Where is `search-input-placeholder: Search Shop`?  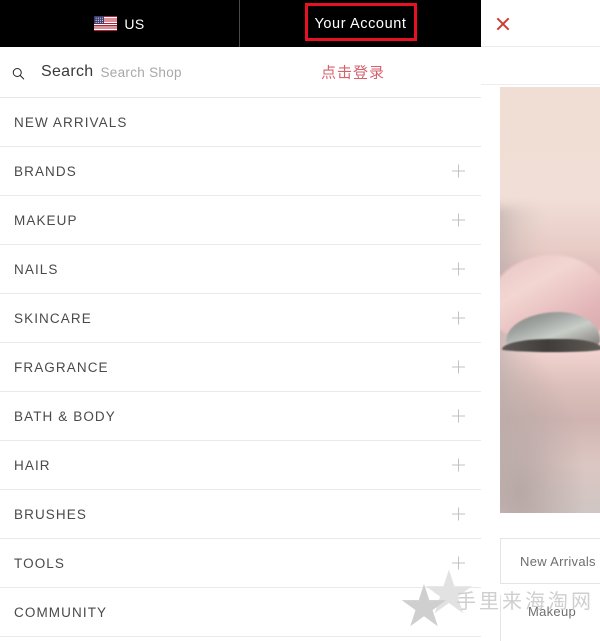
search-input-placeholder: Search Shop is located at coordinates (141, 72).